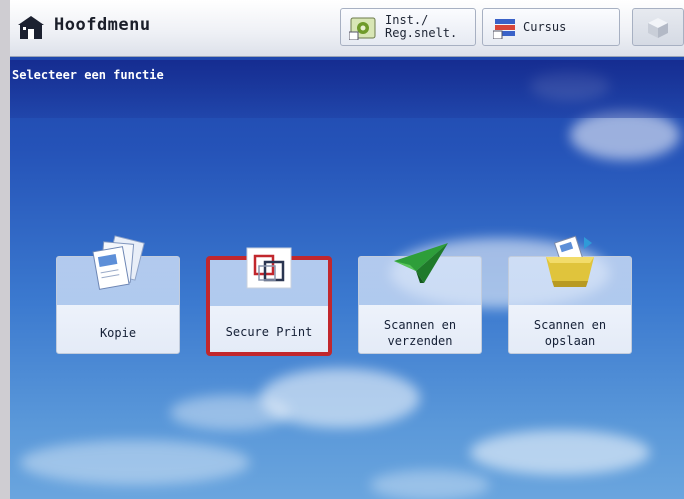  Describe the element at coordinates (421, 263) in the screenshot. I see `paper-plane-icon` at that location.